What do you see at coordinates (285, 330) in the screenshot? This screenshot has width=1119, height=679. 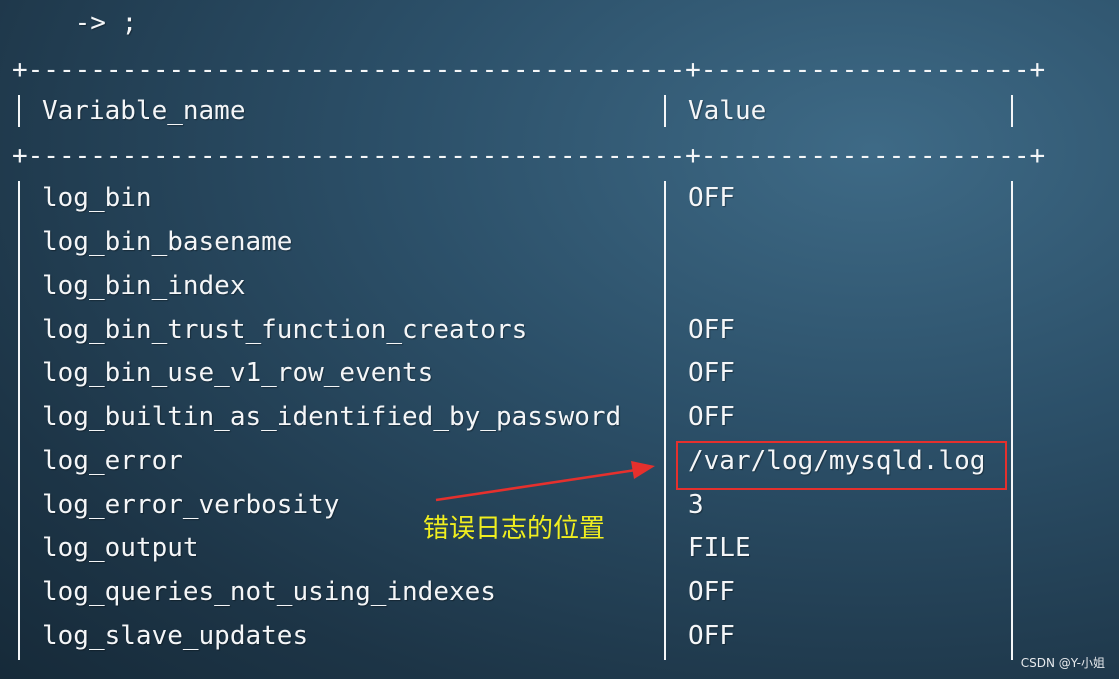 I see `row-variable-name: log_bin_trust_function_creators` at bounding box center [285, 330].